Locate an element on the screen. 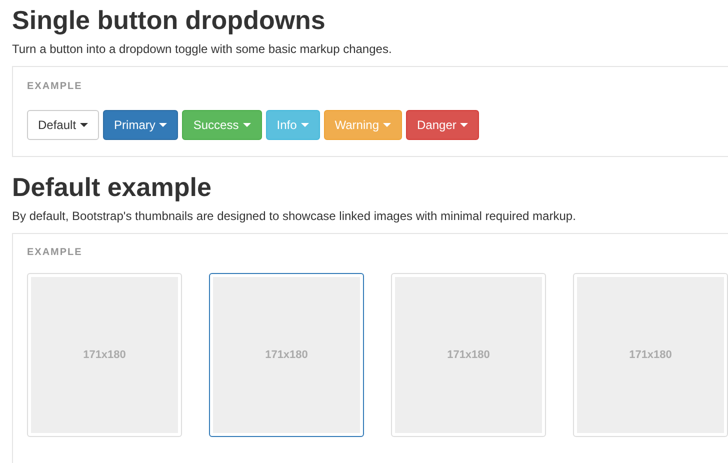 This screenshot has height=463, width=728. dropdown-button: Primary is located at coordinates (140, 125).